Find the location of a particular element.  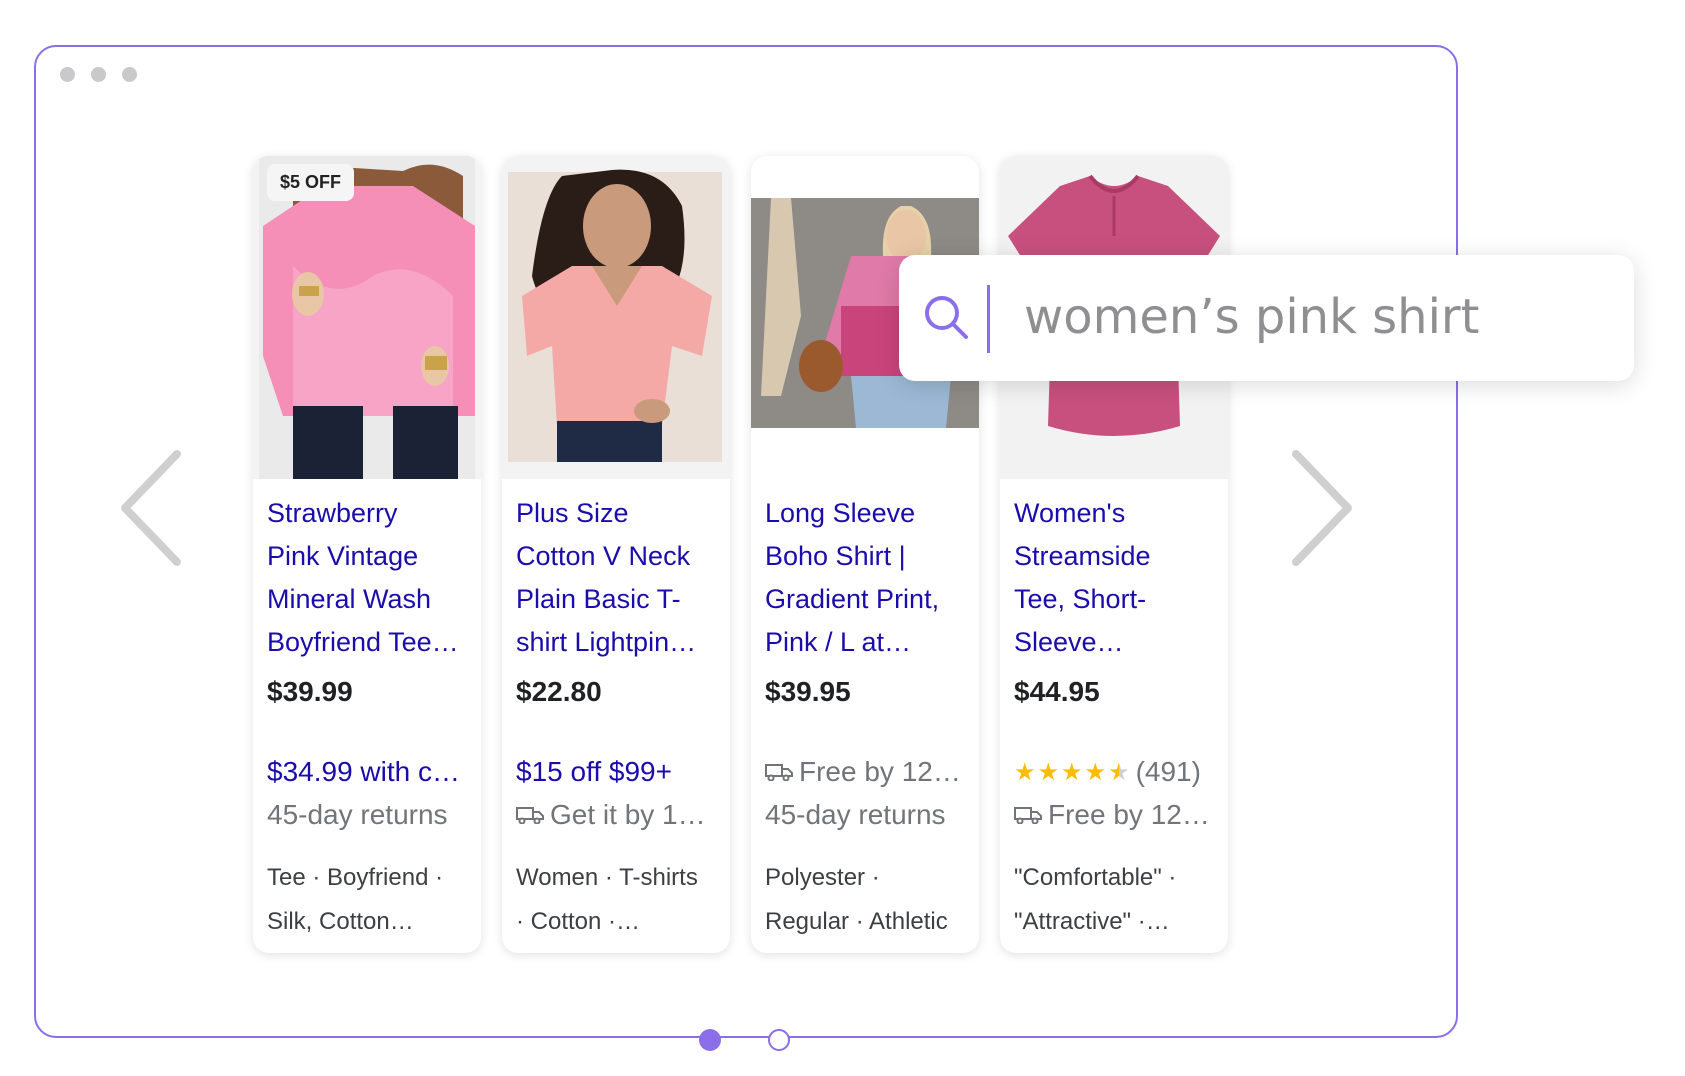

carousel-prev-button is located at coordinates (150, 508).